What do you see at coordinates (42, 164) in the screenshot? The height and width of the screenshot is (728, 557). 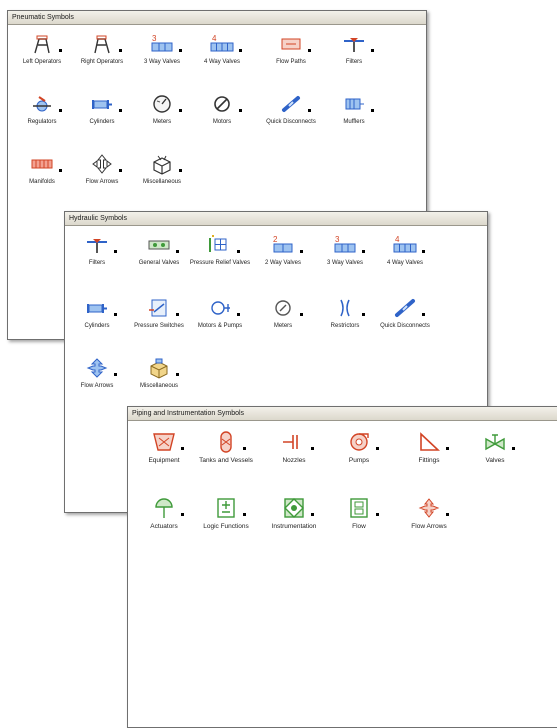 I see `manifold-icon` at bounding box center [42, 164].